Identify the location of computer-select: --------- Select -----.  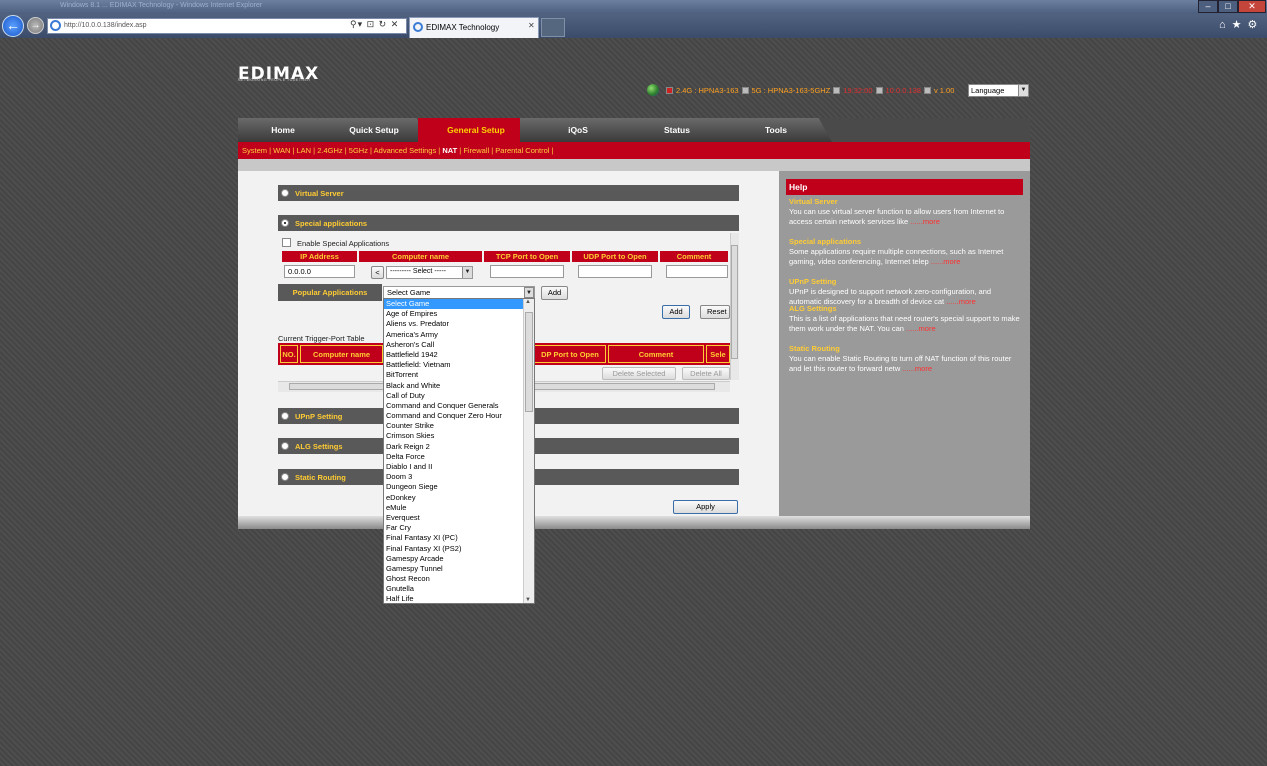
(429, 272).